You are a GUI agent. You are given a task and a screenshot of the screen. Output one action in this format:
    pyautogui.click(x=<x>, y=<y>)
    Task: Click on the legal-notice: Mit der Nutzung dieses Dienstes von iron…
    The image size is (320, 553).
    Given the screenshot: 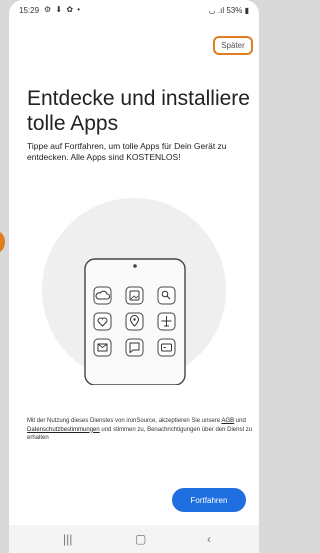 What is the action you would take?
    pyautogui.click(x=141, y=430)
    